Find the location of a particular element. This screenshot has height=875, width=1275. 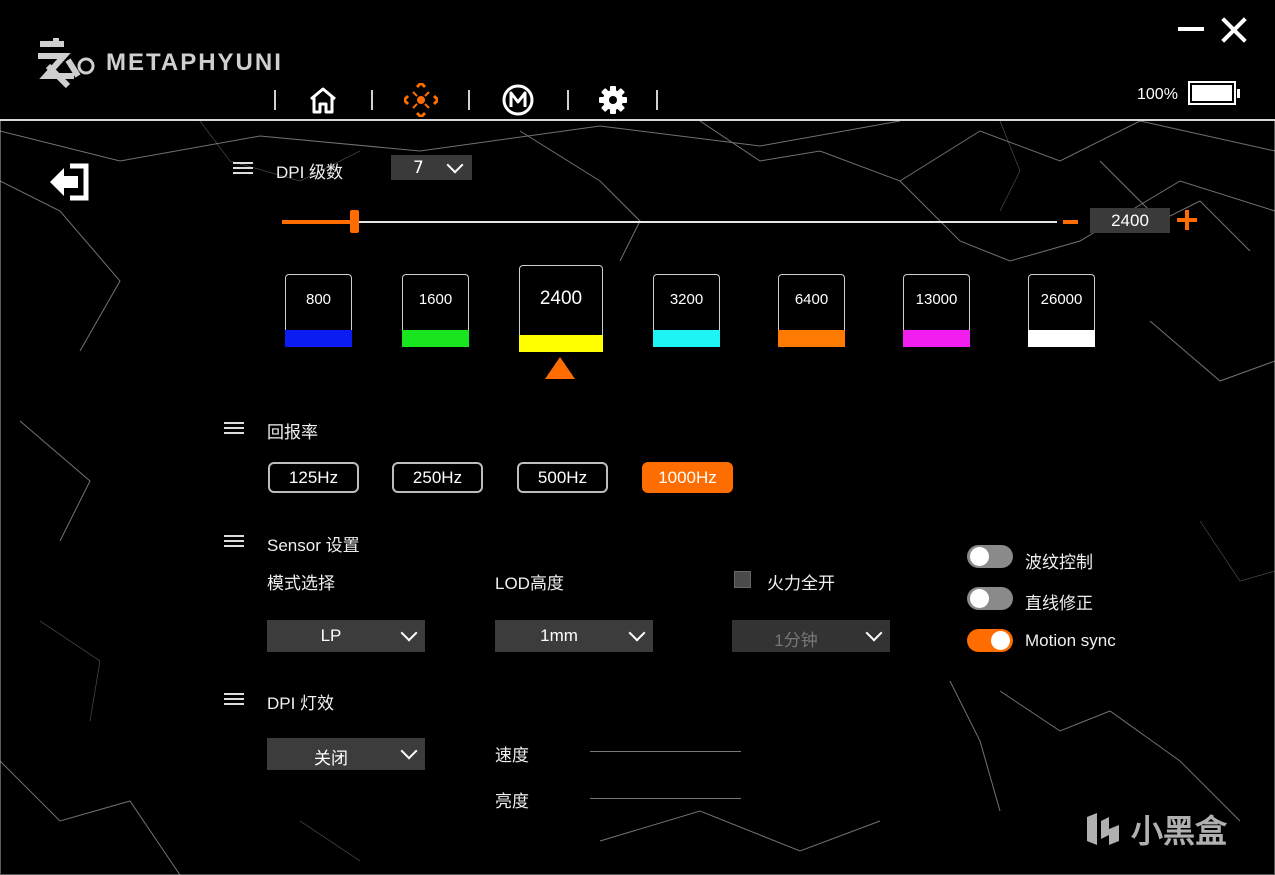

lod-select-value: 1mm is located at coordinates (559, 635).